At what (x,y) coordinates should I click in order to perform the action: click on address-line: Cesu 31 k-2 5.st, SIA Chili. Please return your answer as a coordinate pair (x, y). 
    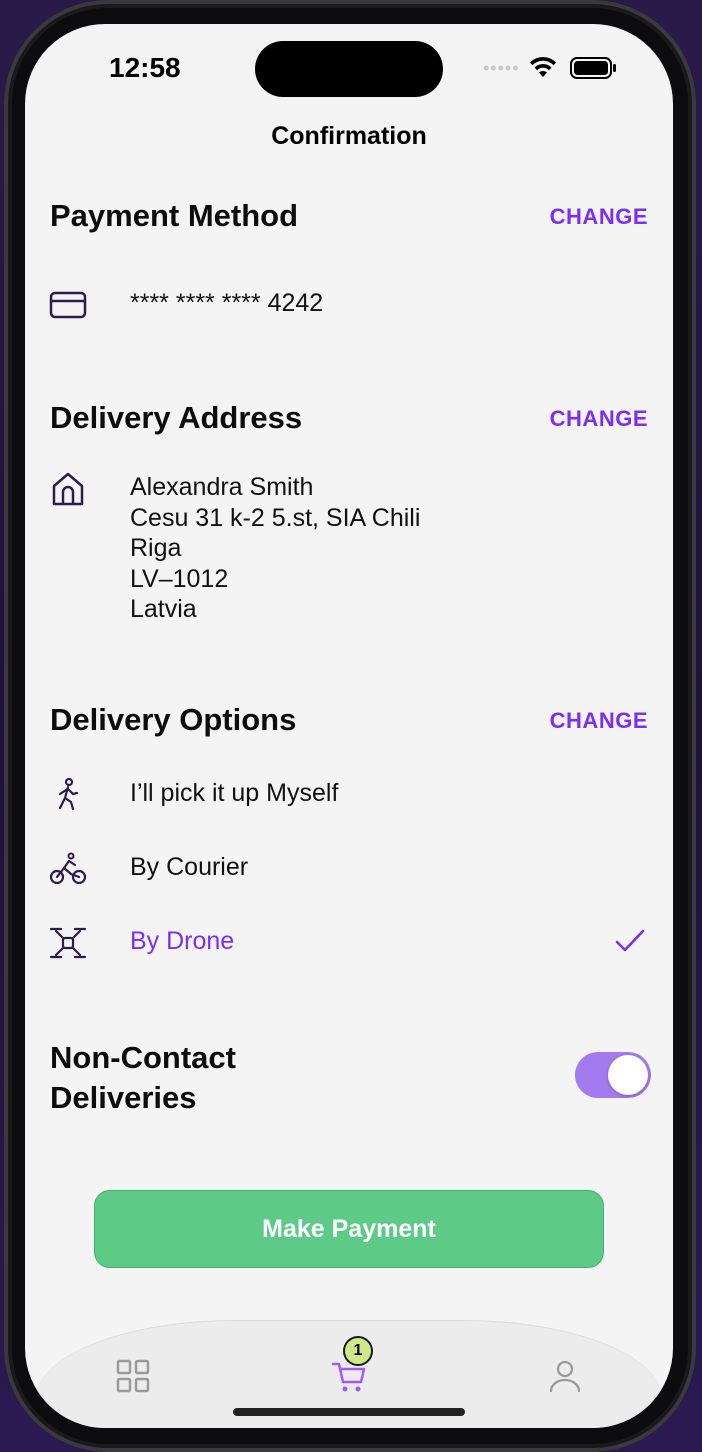
    Looking at the image, I should click on (275, 518).